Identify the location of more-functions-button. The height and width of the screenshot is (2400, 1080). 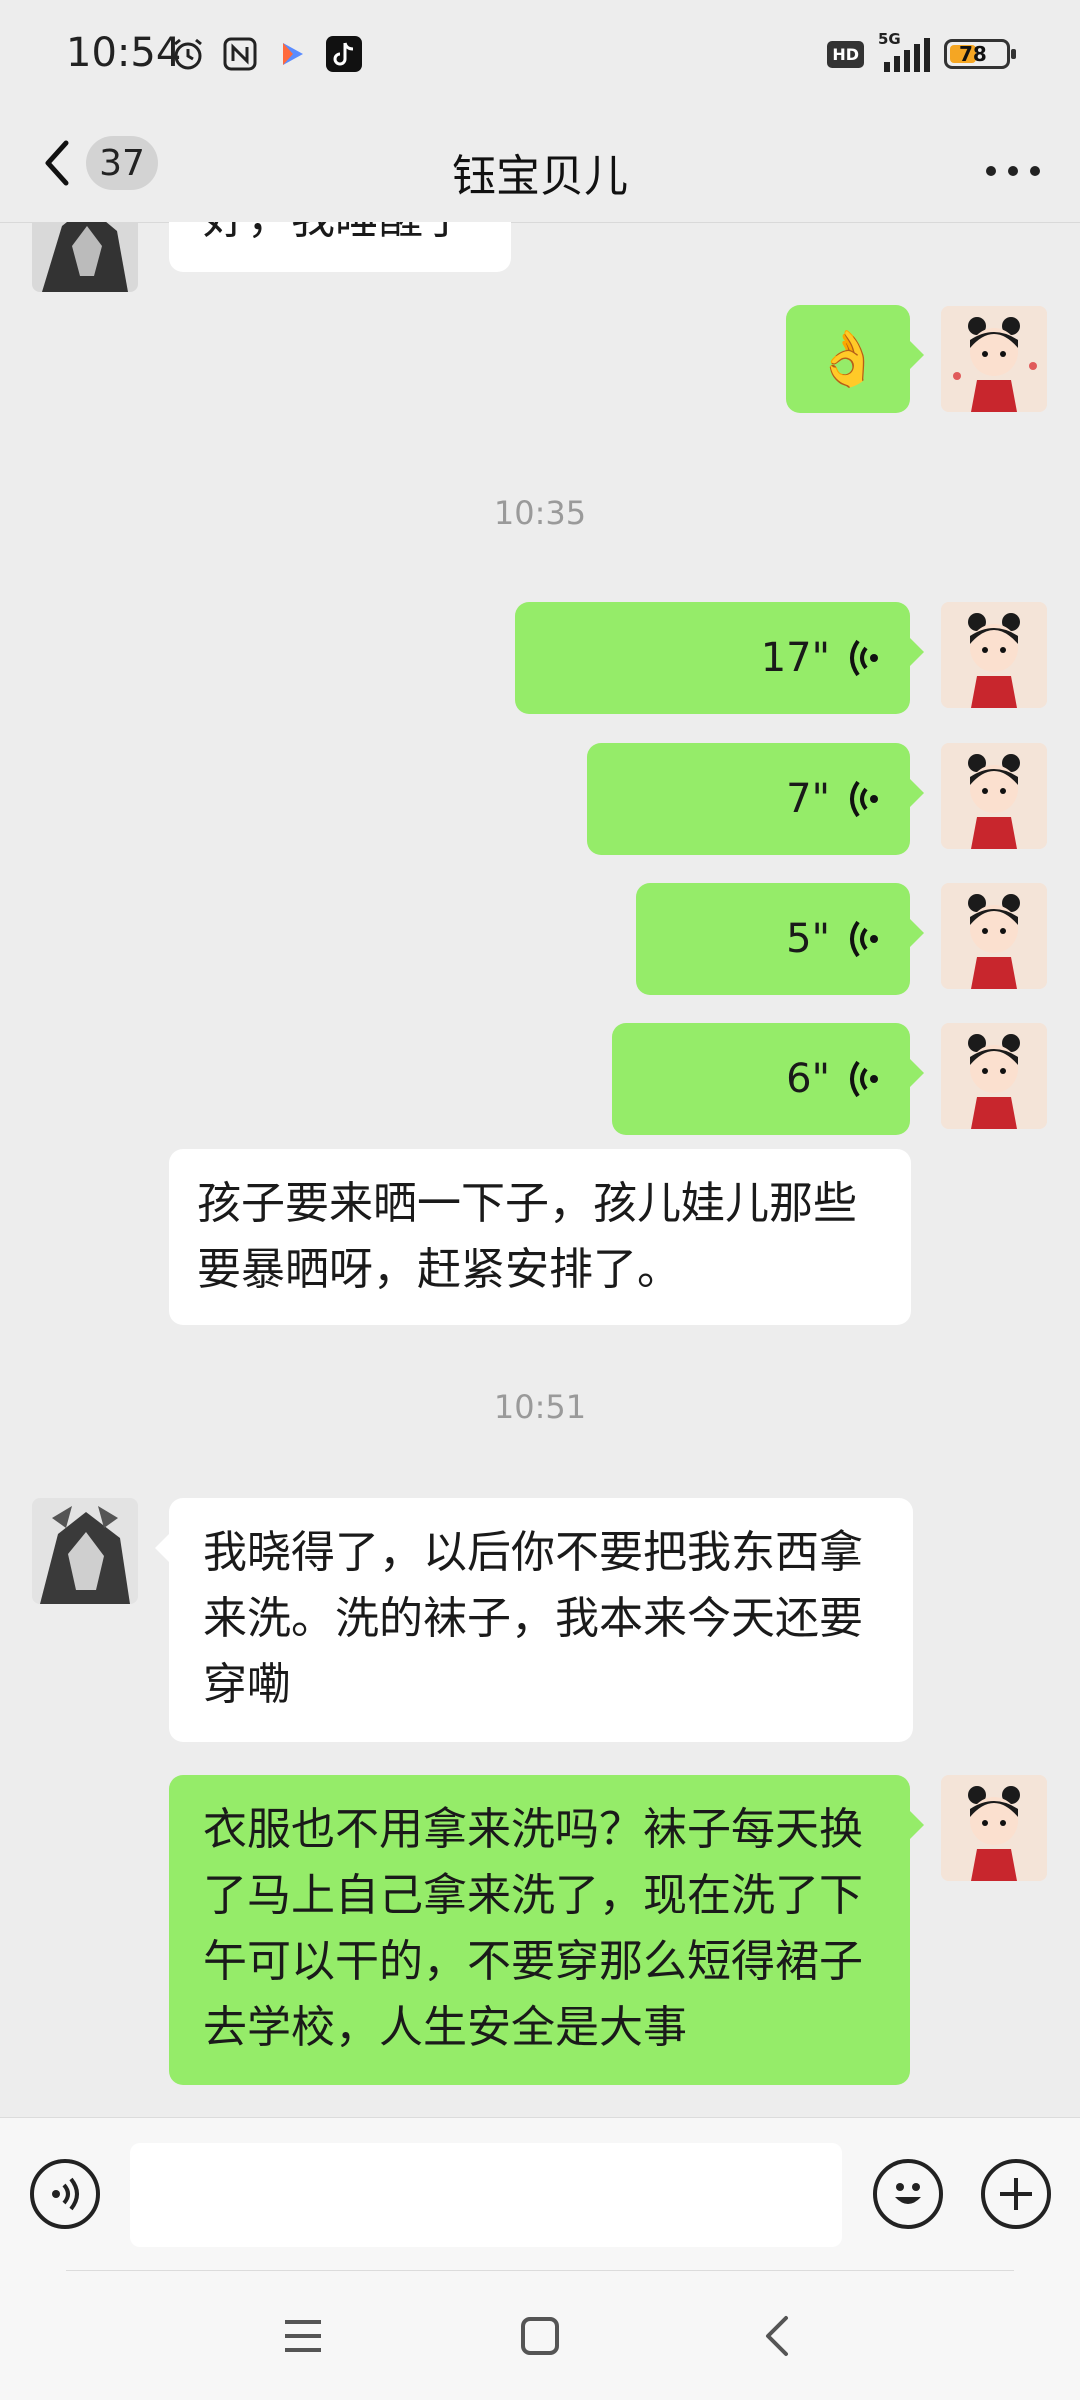
(1016, 2194).